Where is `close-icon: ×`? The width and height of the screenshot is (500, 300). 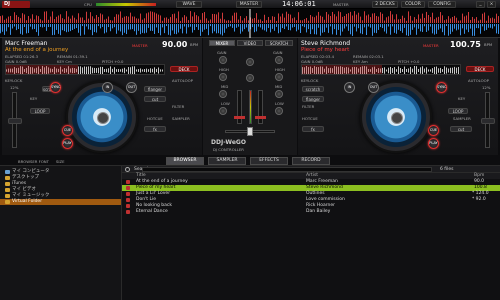
close-icon: × is located at coordinates (491, 4).